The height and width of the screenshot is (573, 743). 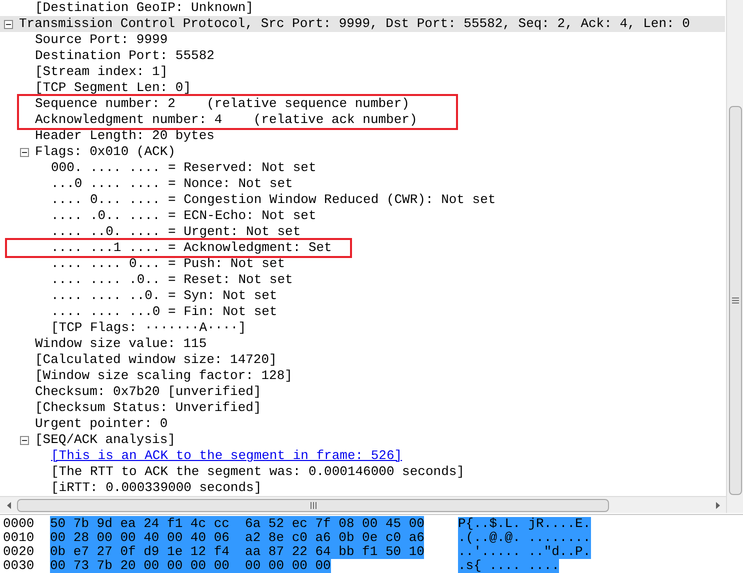 What do you see at coordinates (121, 344) in the screenshot?
I see `tree-item-text: Window size value: 115` at bounding box center [121, 344].